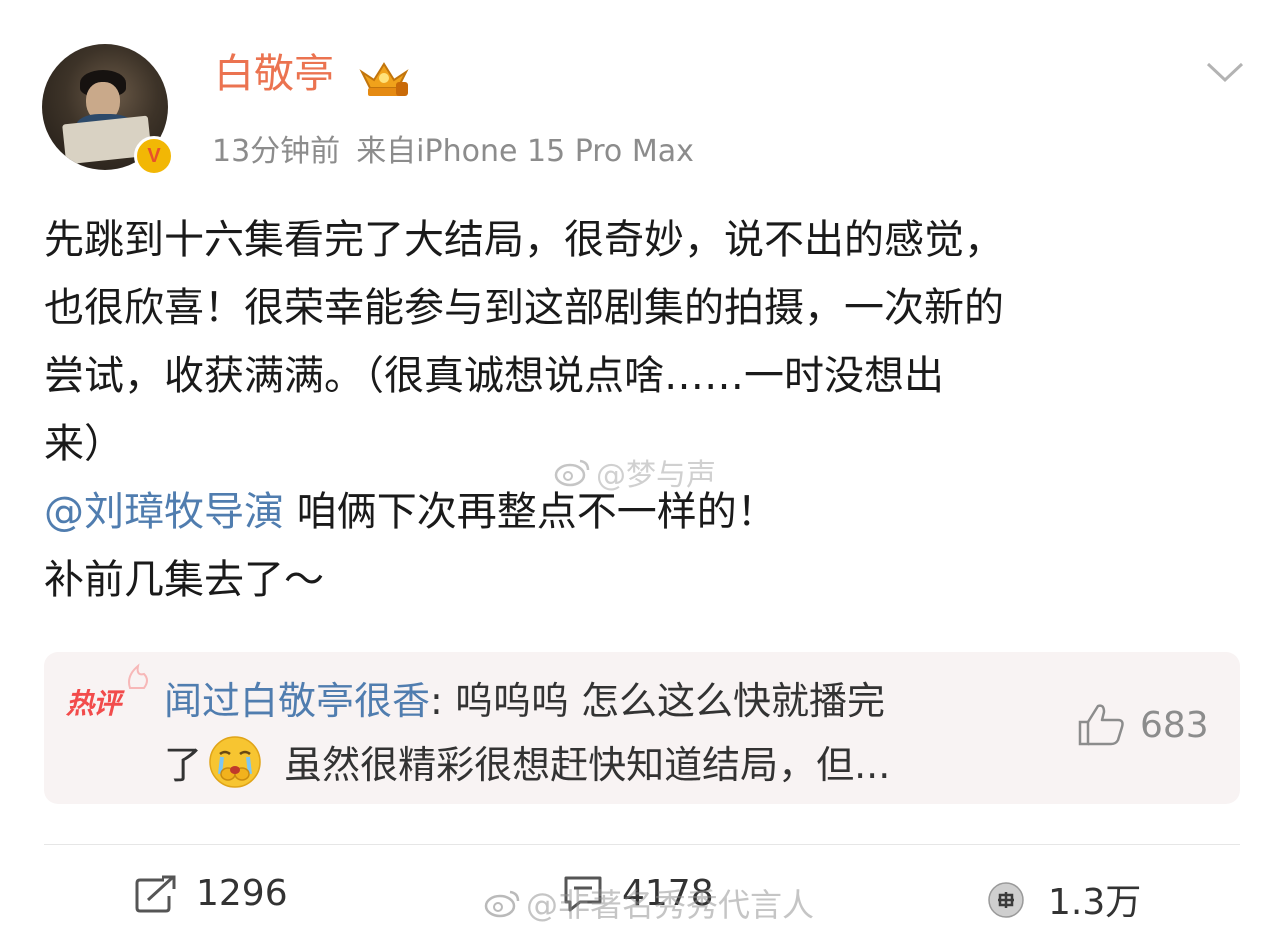  Describe the element at coordinates (1225, 71) in the screenshot. I see `chevron-down-icon` at that location.